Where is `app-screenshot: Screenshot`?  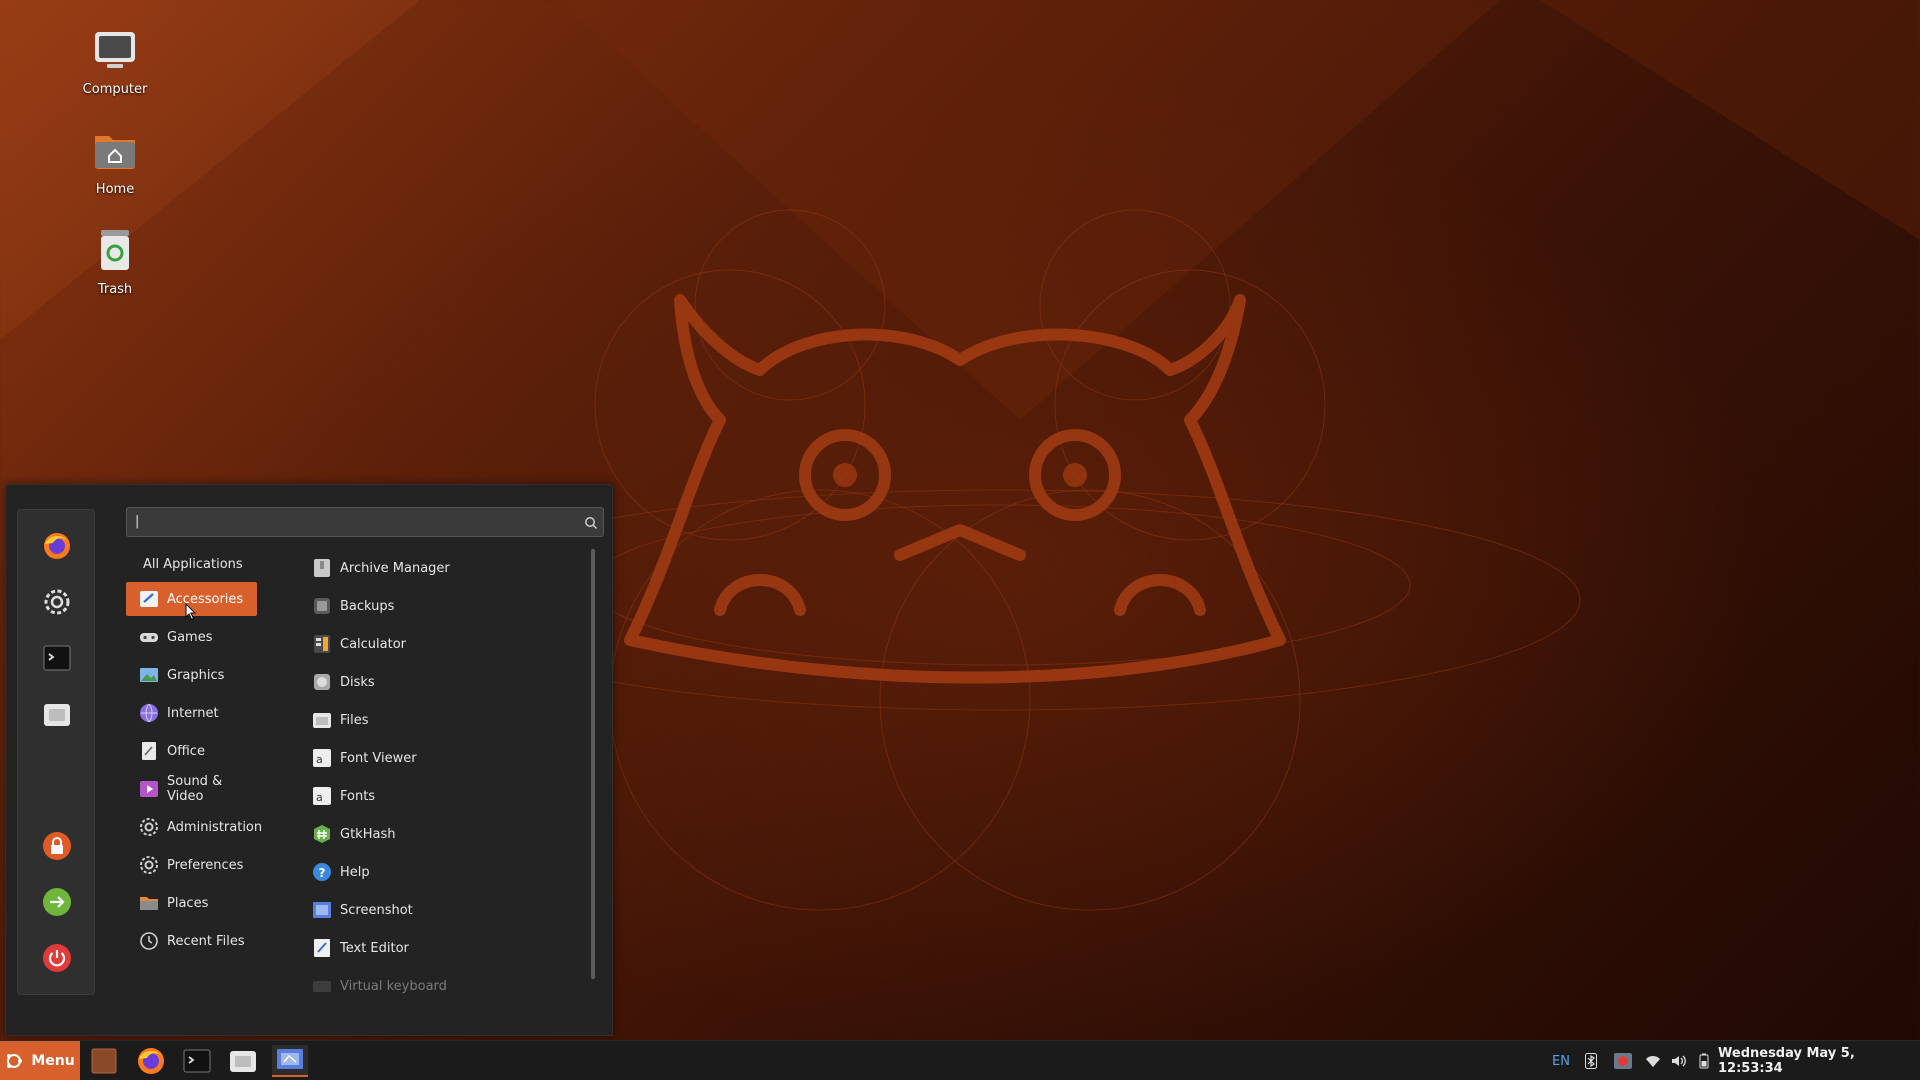 app-screenshot: Screenshot is located at coordinates (439, 910).